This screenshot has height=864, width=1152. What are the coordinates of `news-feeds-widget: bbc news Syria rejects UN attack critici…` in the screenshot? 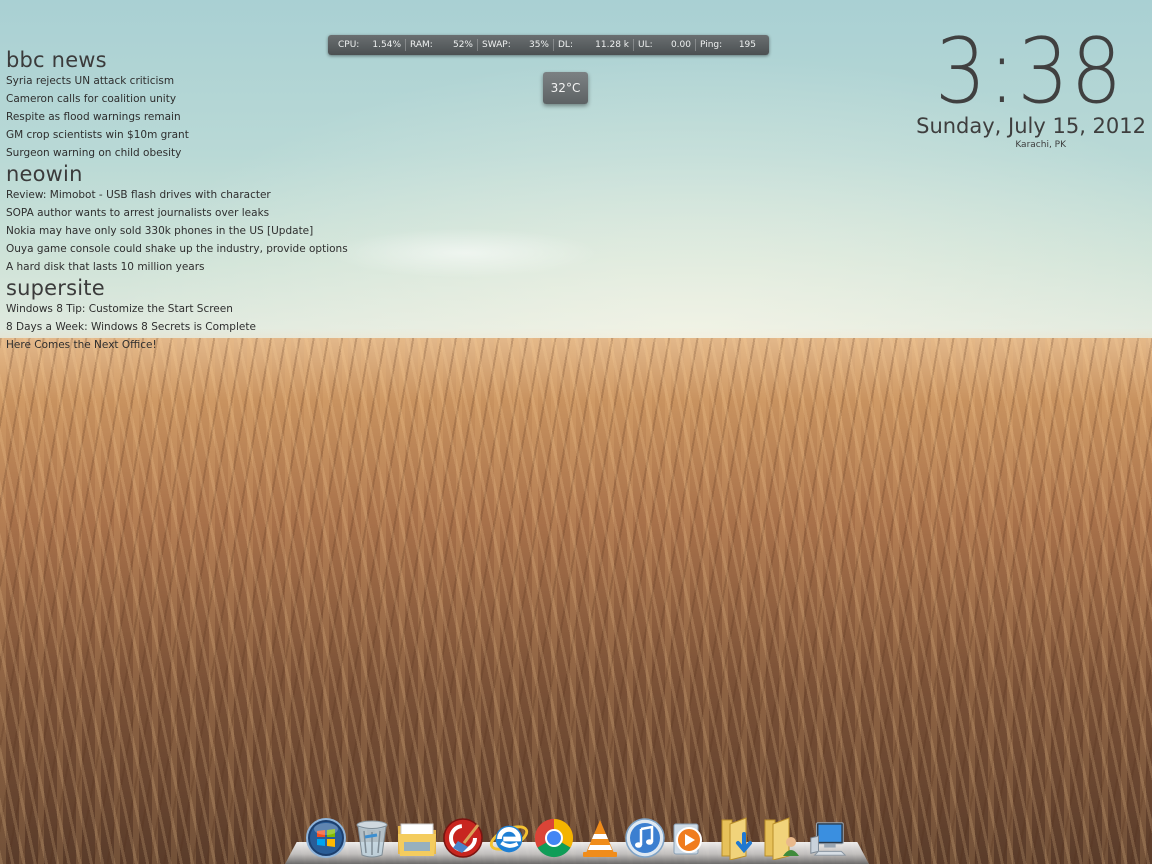 It's located at (177, 201).